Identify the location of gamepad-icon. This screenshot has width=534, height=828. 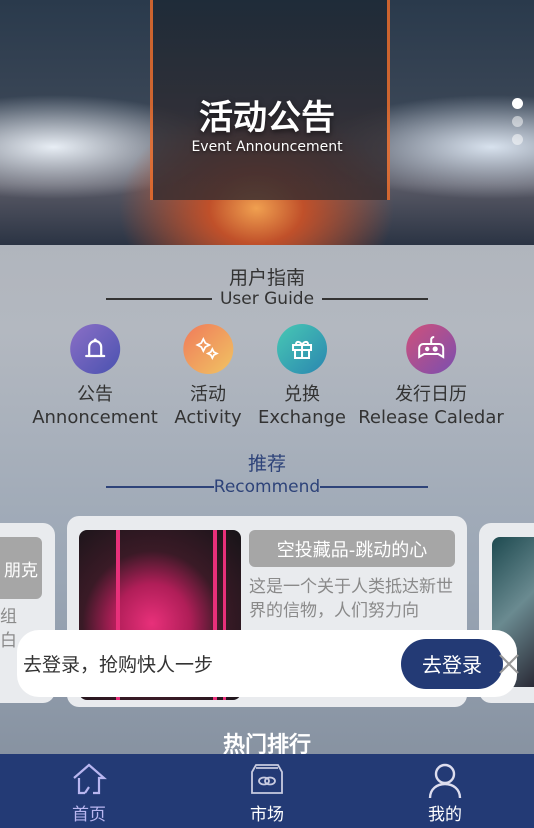
(431, 349).